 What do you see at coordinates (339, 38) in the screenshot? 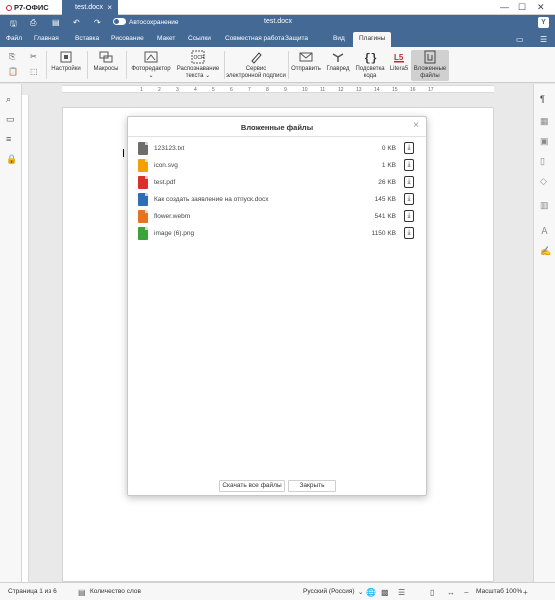
I see `menu-view: Вид` at bounding box center [339, 38].